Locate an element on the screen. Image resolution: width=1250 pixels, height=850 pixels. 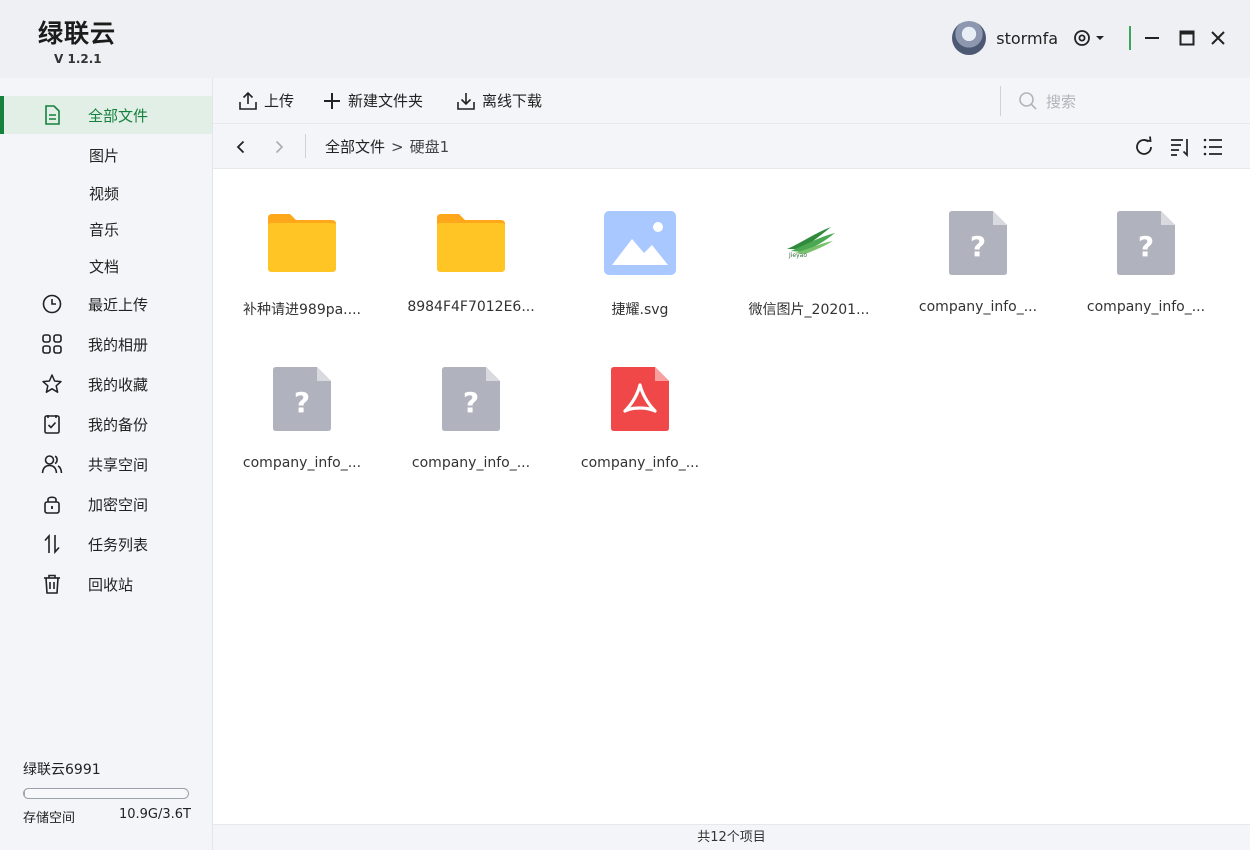
chevron-right-icon is located at coordinates (279, 147).